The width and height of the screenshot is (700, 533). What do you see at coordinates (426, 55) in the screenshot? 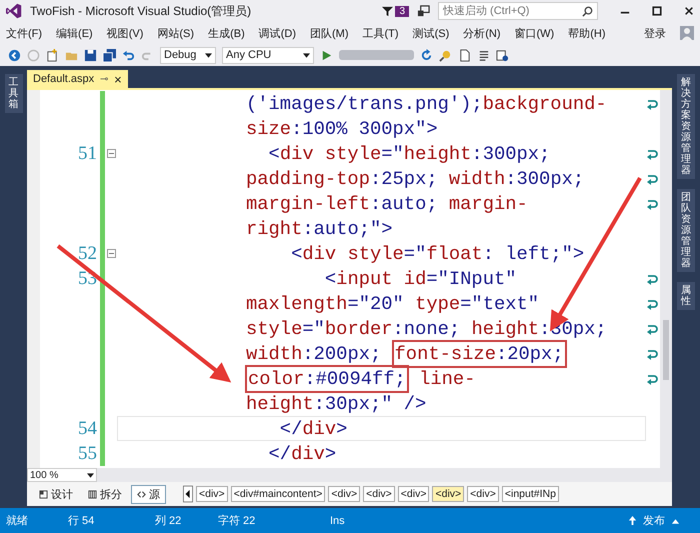
I see `refresh-icon` at bounding box center [426, 55].